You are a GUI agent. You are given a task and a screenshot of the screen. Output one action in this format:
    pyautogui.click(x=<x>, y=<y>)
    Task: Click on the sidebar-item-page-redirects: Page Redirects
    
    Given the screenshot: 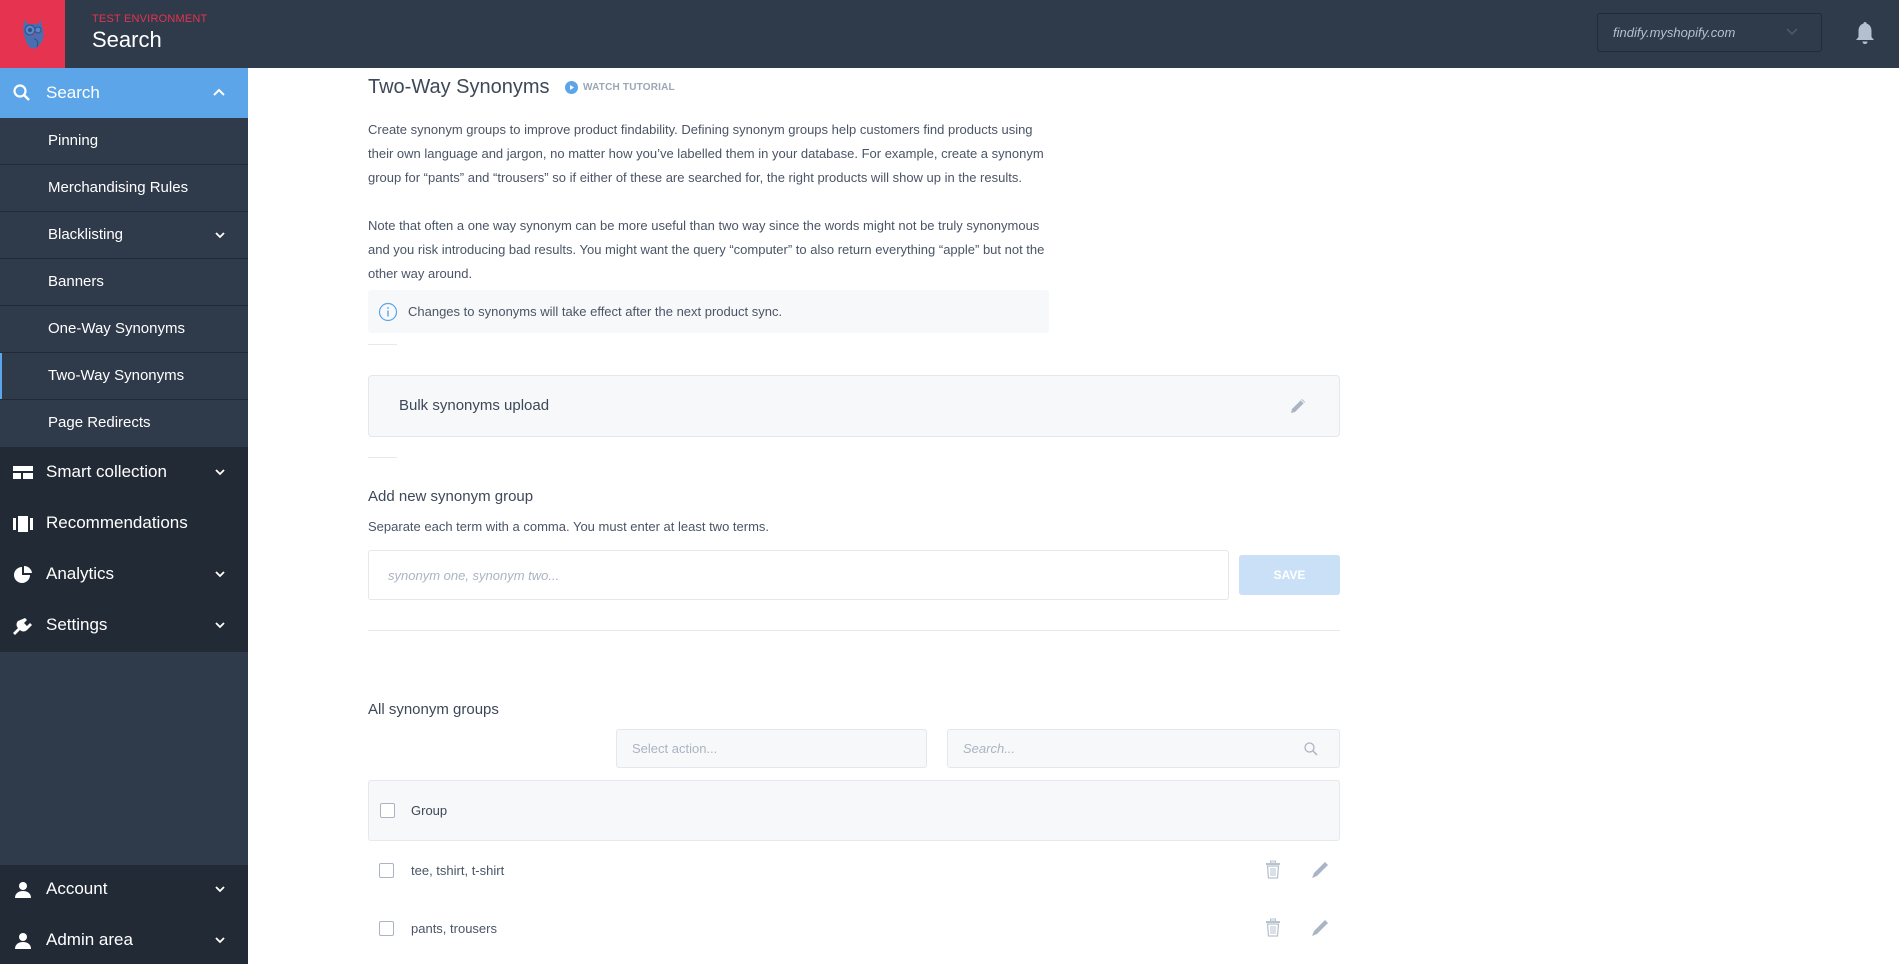 What is the action you would take?
    pyautogui.click(x=124, y=423)
    